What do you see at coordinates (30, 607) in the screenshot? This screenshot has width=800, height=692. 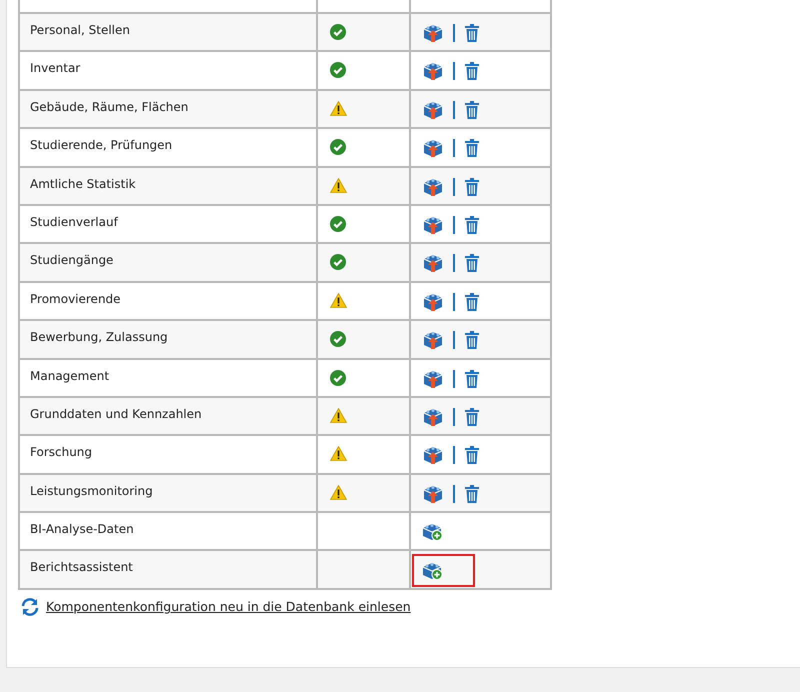 I see `refresh-icon` at bounding box center [30, 607].